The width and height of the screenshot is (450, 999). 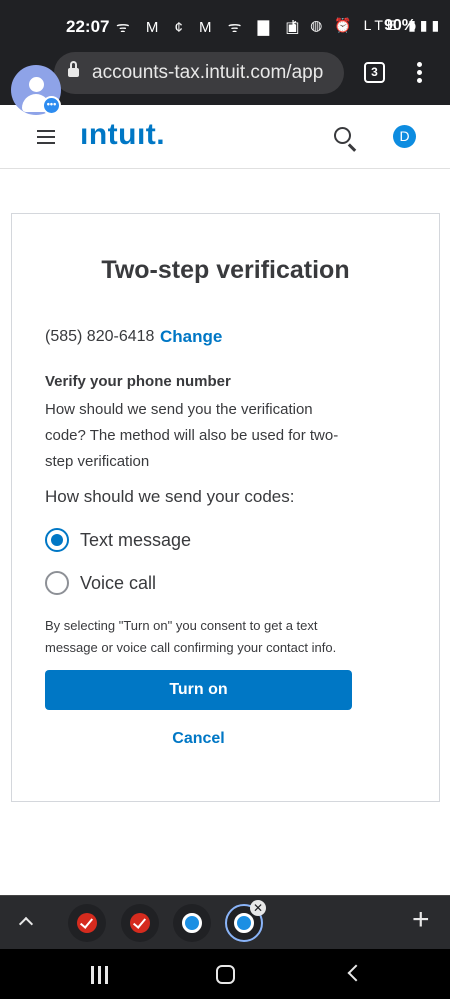 I want to click on system-nav-bar, so click(x=225, y=974).